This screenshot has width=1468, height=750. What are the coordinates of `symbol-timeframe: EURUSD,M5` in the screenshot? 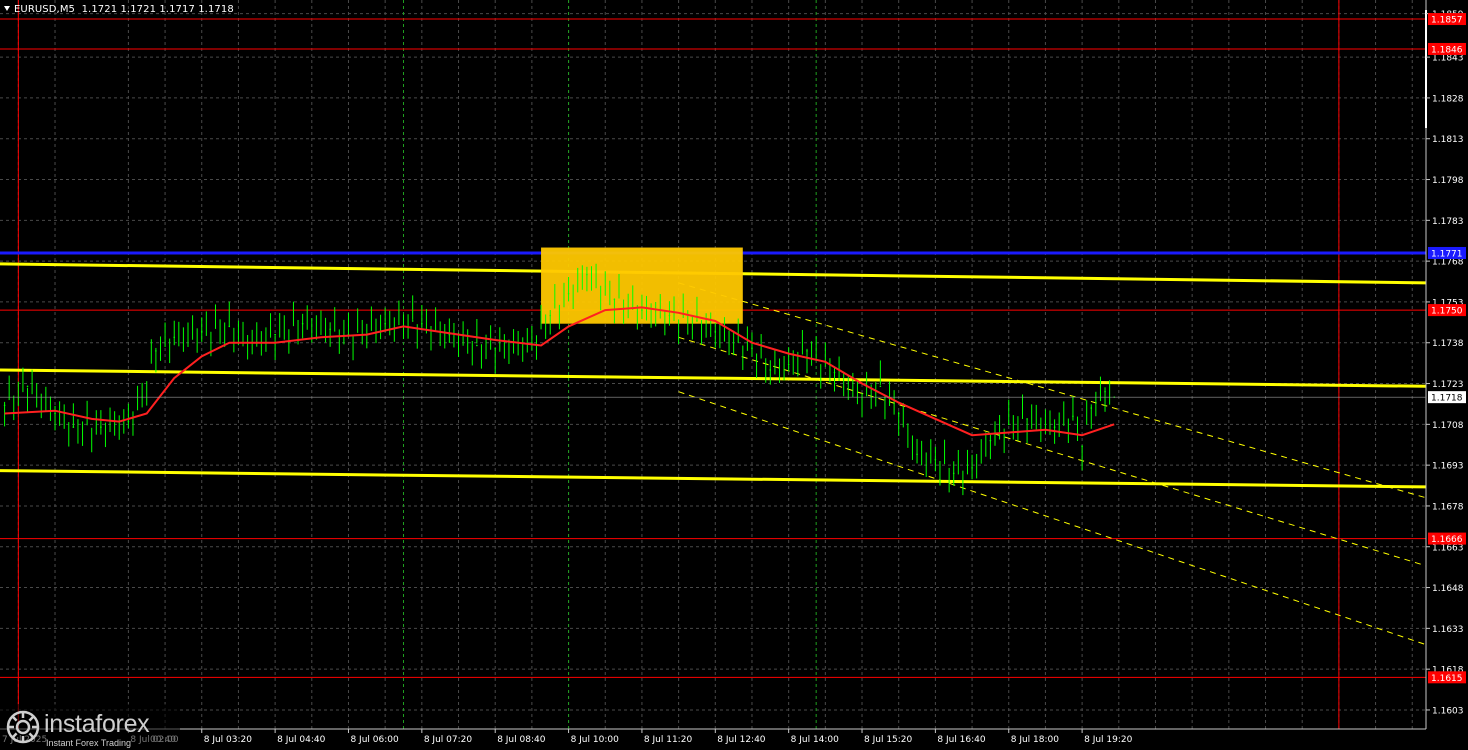 It's located at (45, 9).